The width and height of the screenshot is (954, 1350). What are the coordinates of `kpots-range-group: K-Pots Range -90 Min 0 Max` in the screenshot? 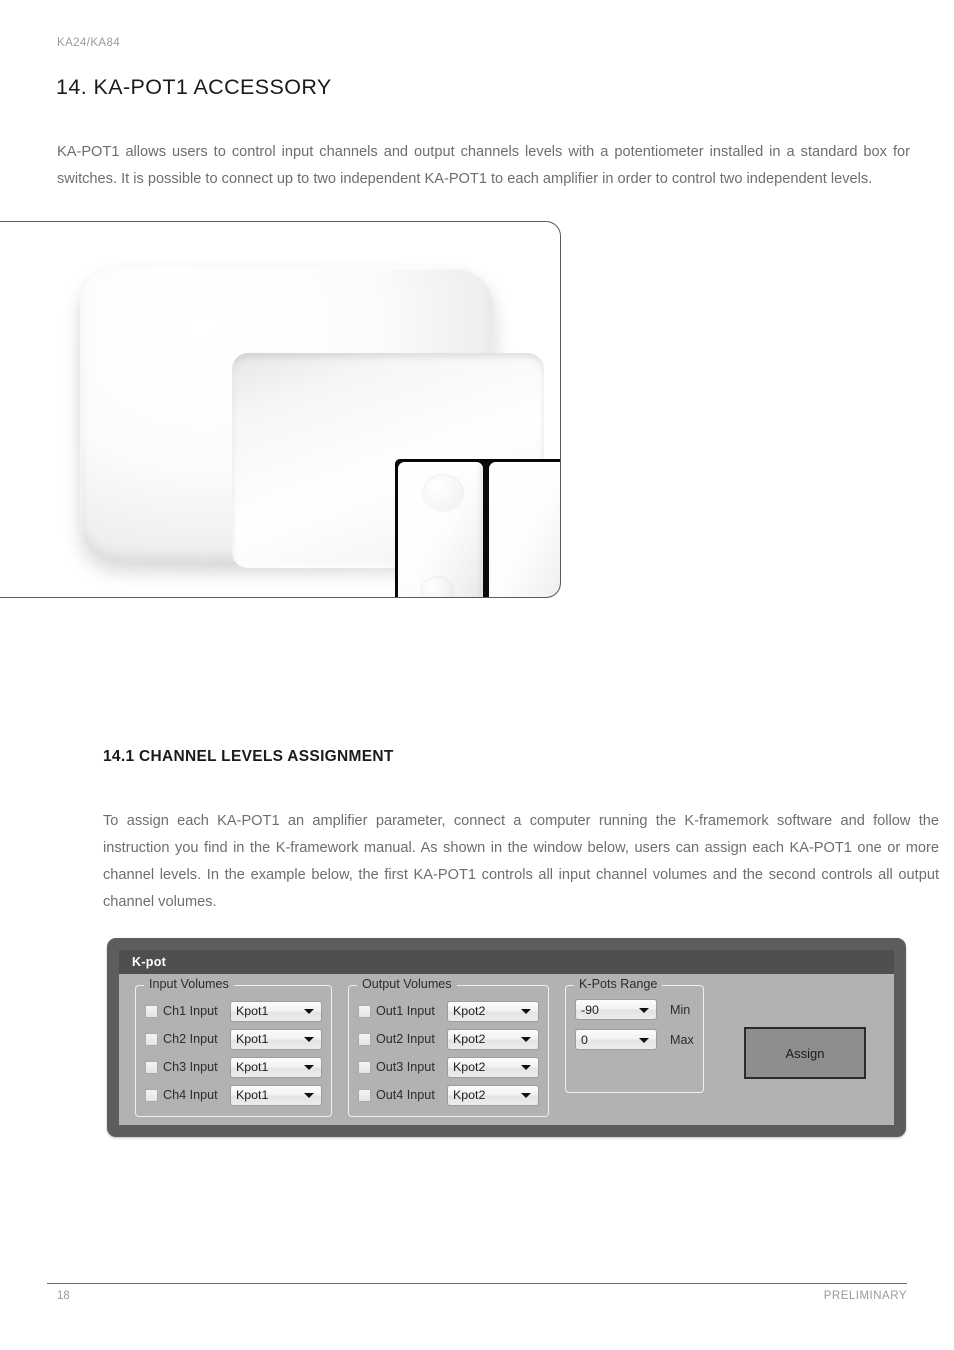 It's located at (634, 1035).